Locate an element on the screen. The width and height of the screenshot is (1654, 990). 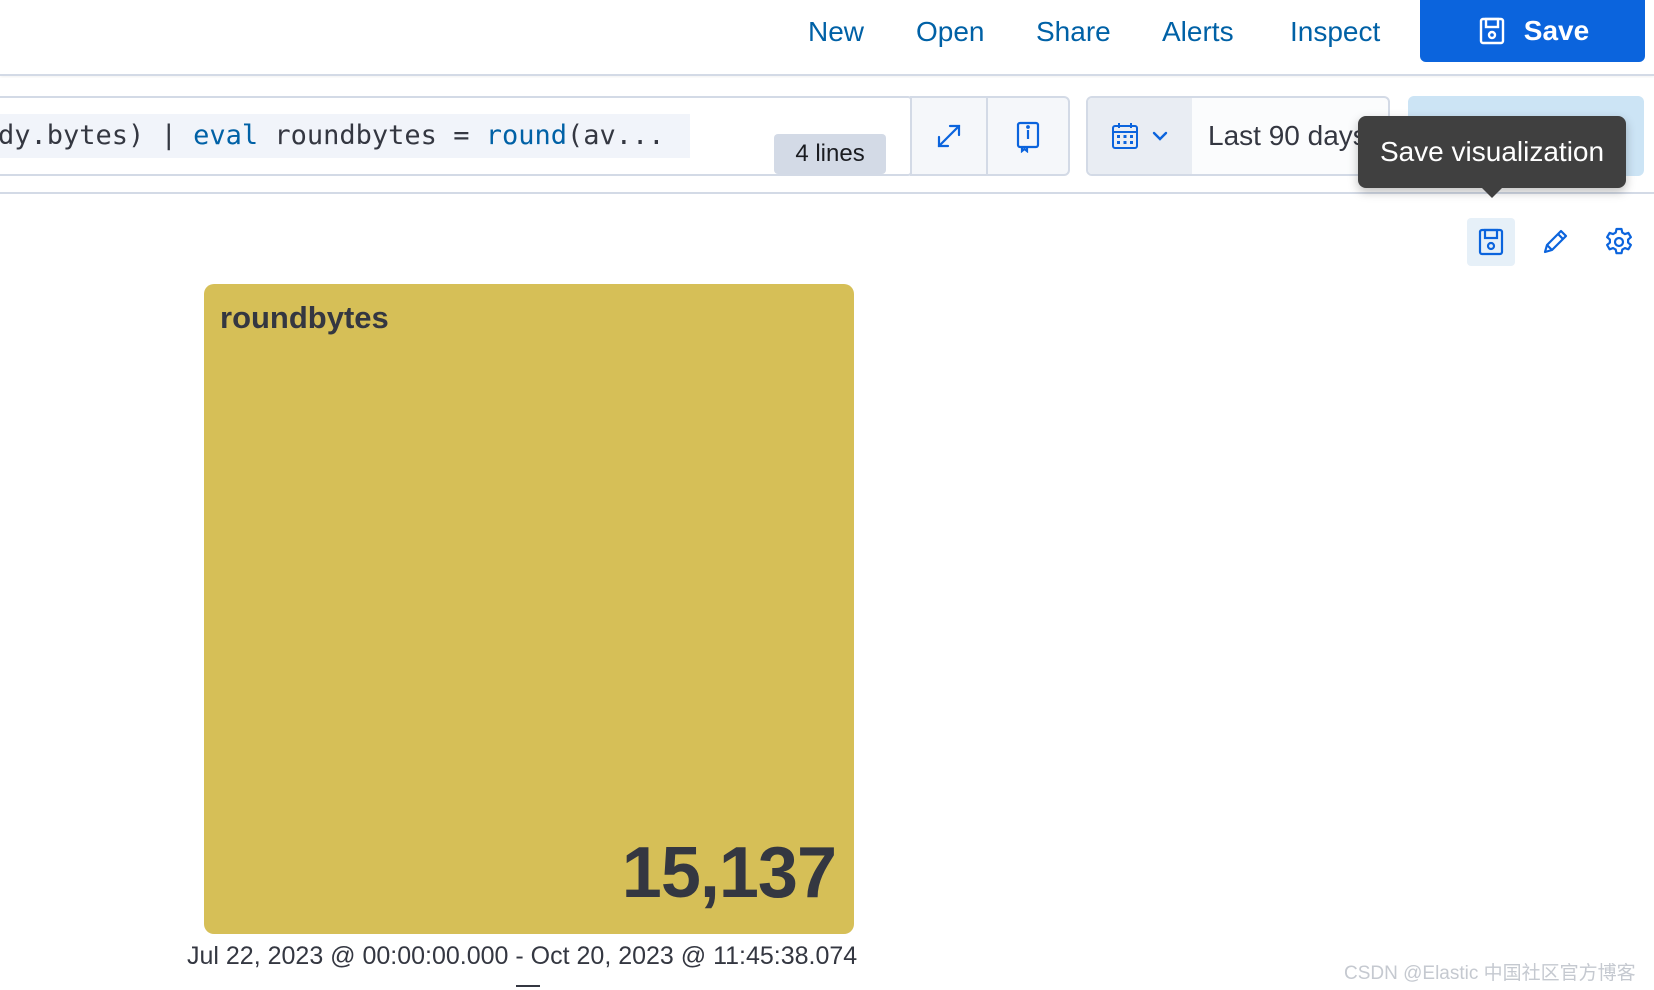
nav-new-link: New is located at coordinates (836, 32).